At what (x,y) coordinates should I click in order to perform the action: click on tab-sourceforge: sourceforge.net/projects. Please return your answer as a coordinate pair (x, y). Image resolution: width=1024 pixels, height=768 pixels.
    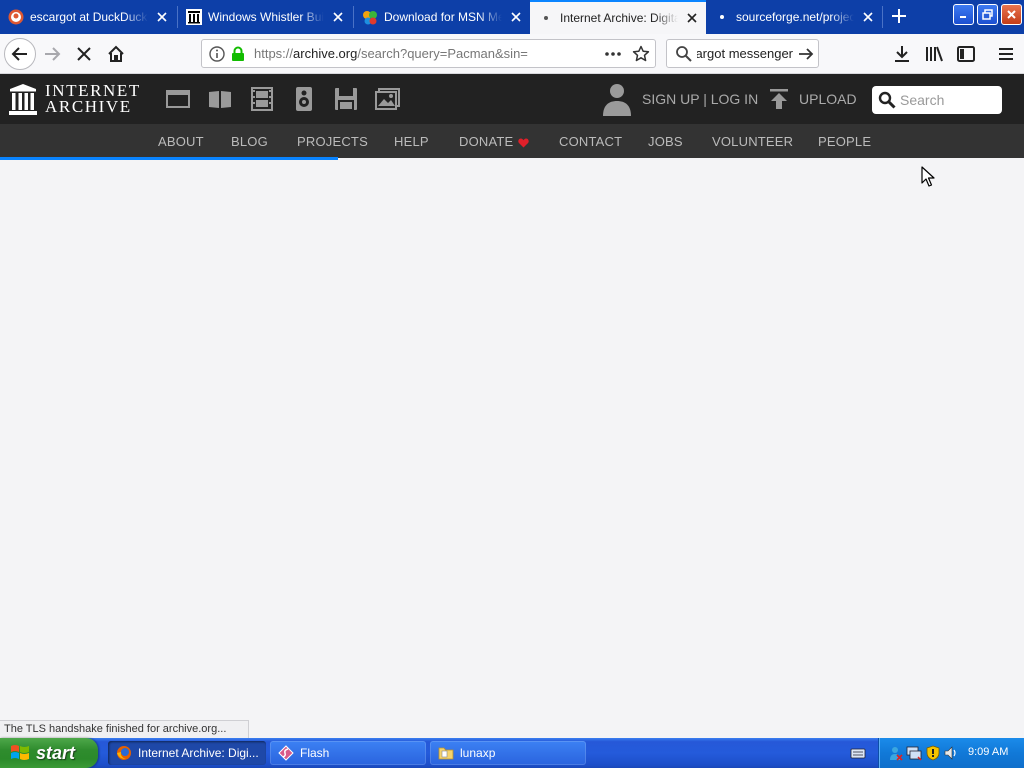
    Looking at the image, I should click on (794, 17).